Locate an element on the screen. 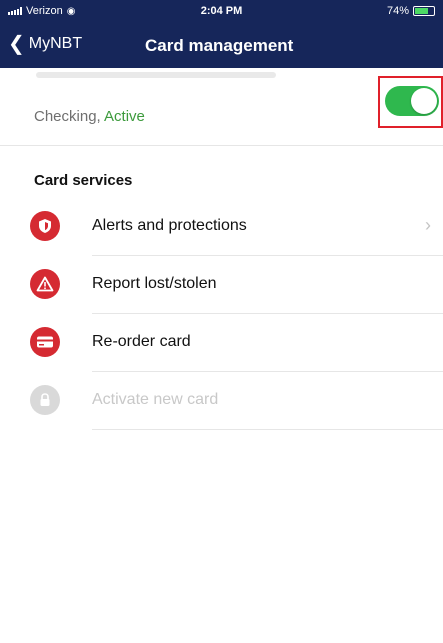  nav-bar: ❮ MyNBT Card management is located at coordinates (221, 45).